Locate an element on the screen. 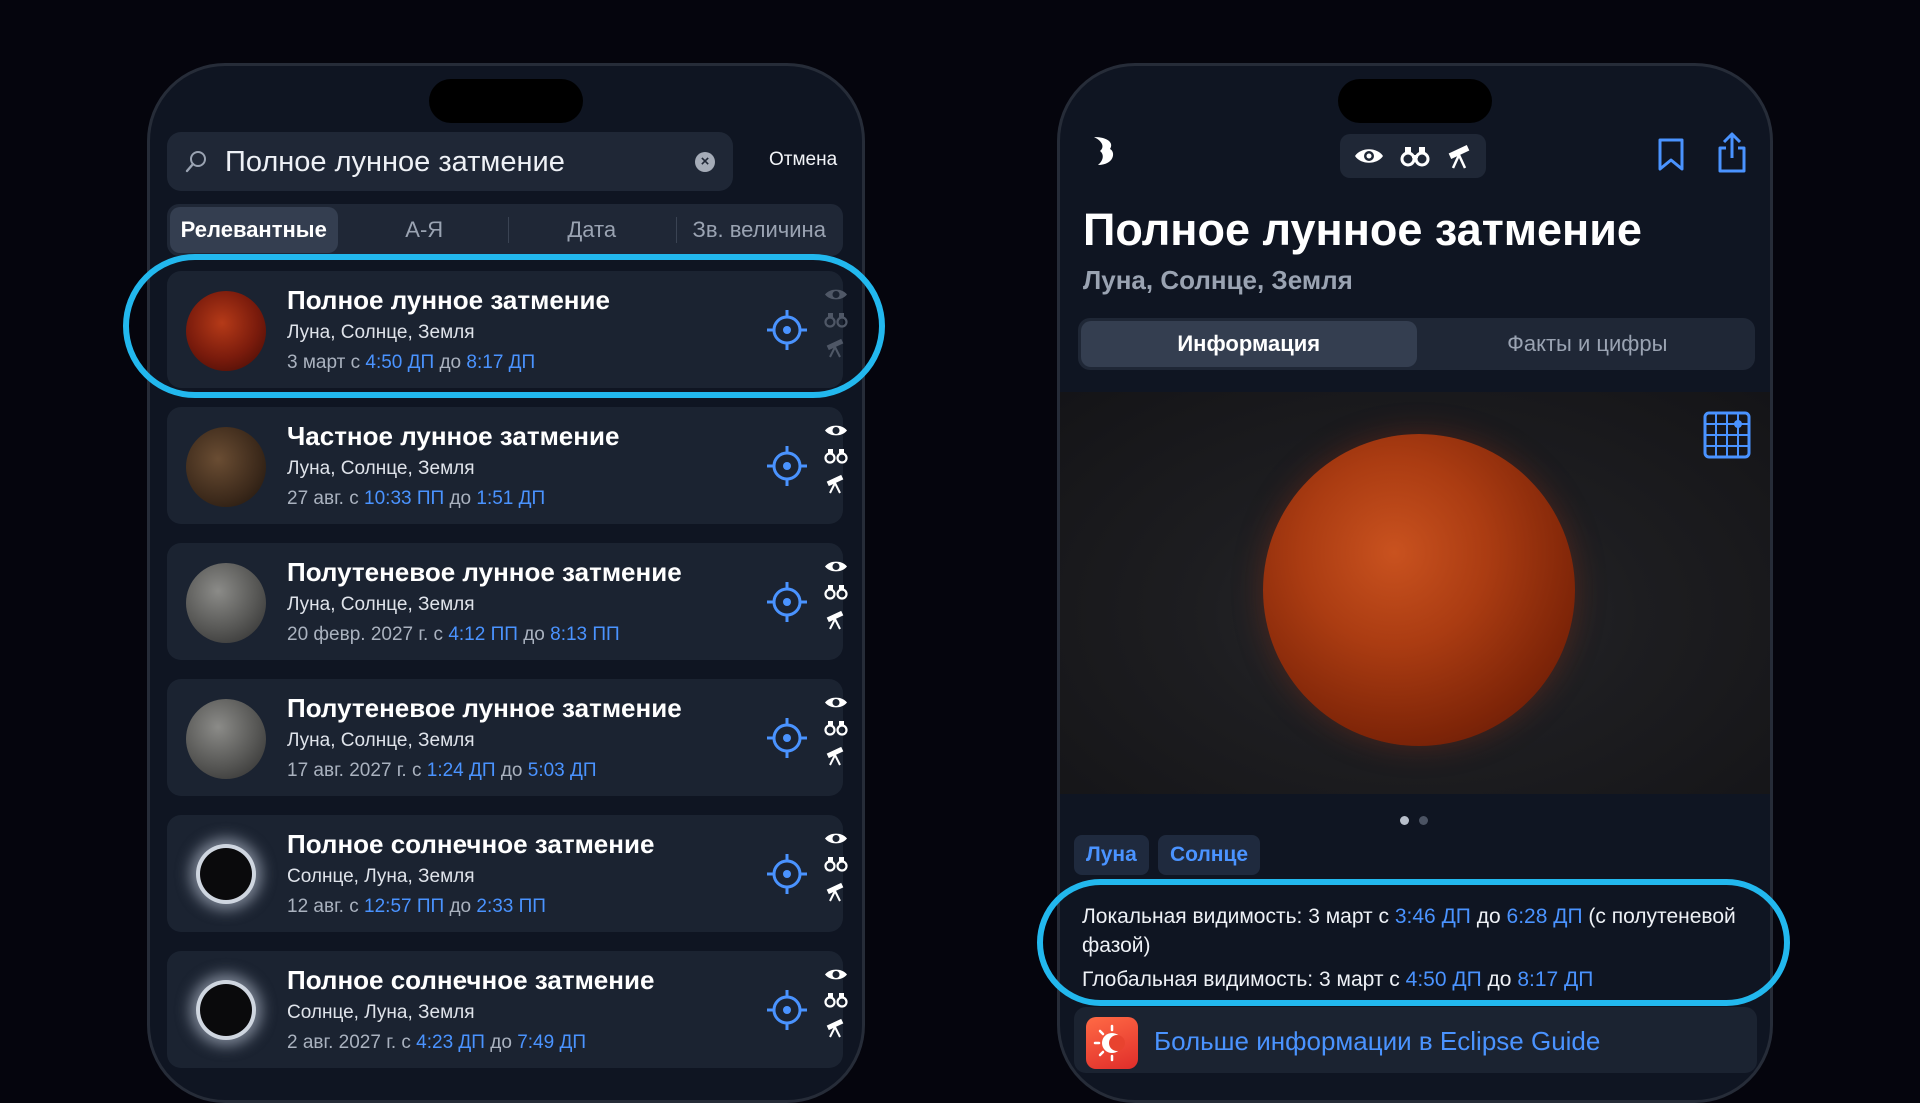 The image size is (1920, 1103). detail-tabs: Информация Факты и цифры is located at coordinates (1416, 344).